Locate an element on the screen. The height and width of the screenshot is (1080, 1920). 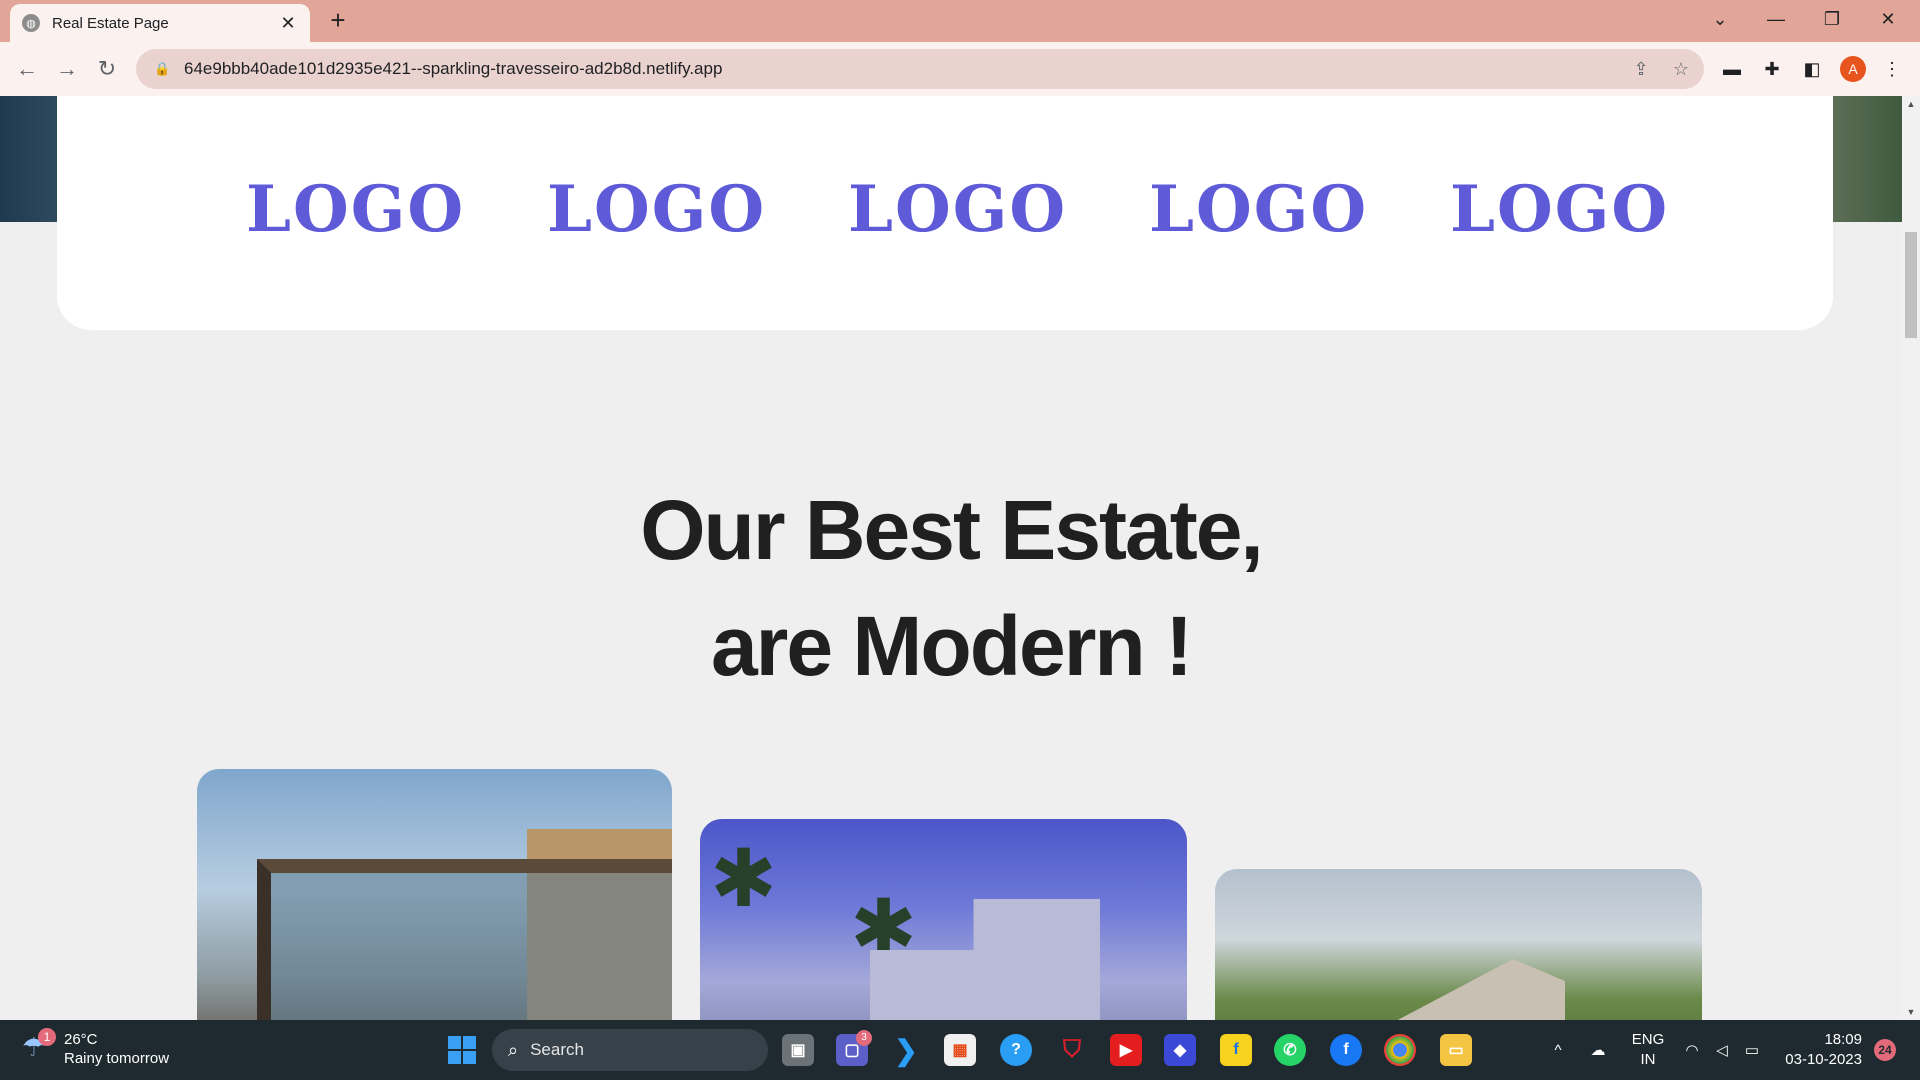
onedrive-error-icon: ☁ is located at coordinates (1598, 1050).